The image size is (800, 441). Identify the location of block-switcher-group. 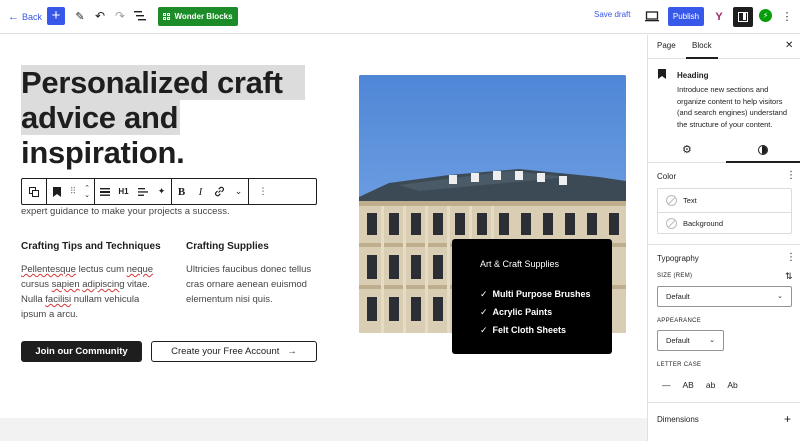
(34, 191).